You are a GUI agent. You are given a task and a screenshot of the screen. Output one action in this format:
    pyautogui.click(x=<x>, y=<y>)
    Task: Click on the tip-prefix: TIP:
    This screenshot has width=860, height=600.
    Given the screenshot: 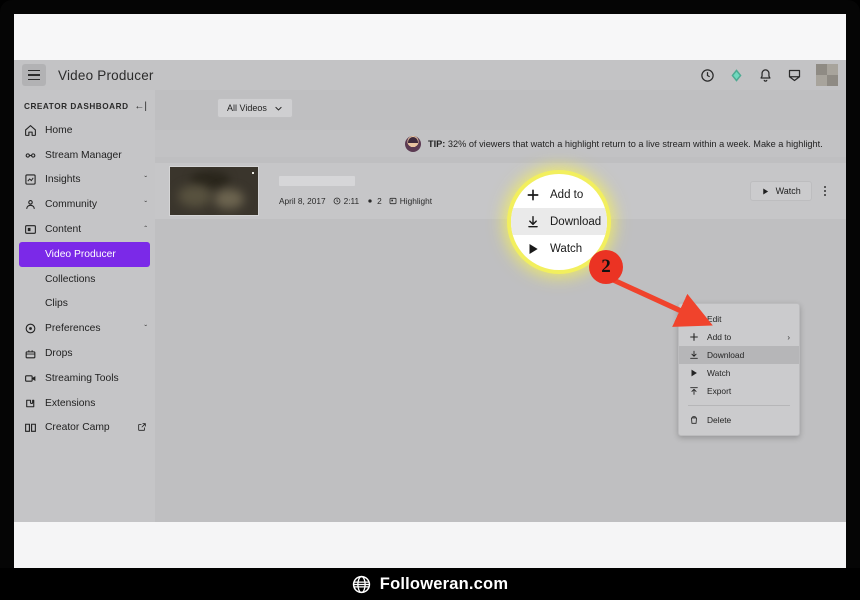 What is the action you would take?
    pyautogui.click(x=437, y=143)
    